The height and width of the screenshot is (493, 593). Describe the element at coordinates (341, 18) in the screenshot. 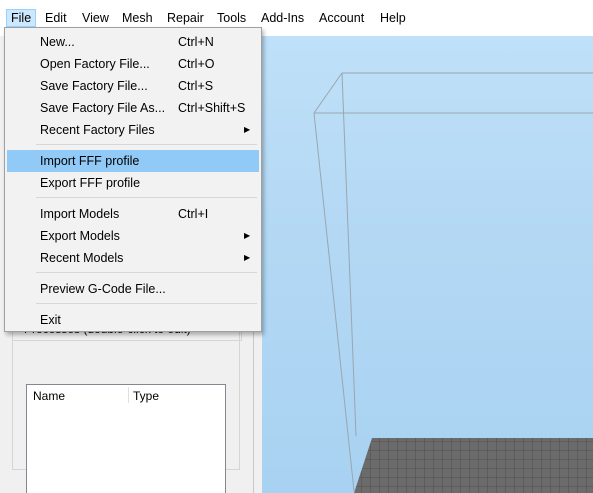

I see `menu-account: Account` at that location.